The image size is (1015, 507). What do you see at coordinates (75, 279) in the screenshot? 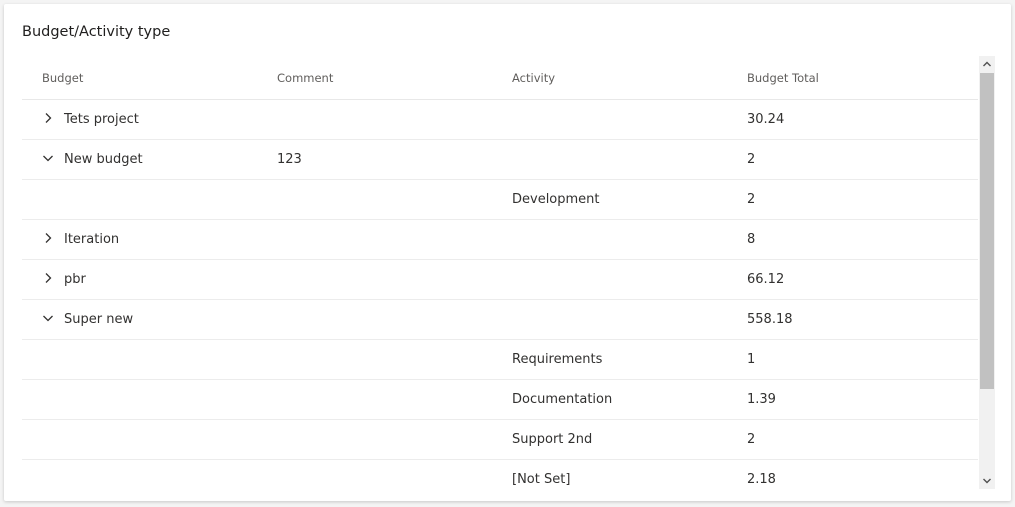
I see `budget-cell: pbr` at bounding box center [75, 279].